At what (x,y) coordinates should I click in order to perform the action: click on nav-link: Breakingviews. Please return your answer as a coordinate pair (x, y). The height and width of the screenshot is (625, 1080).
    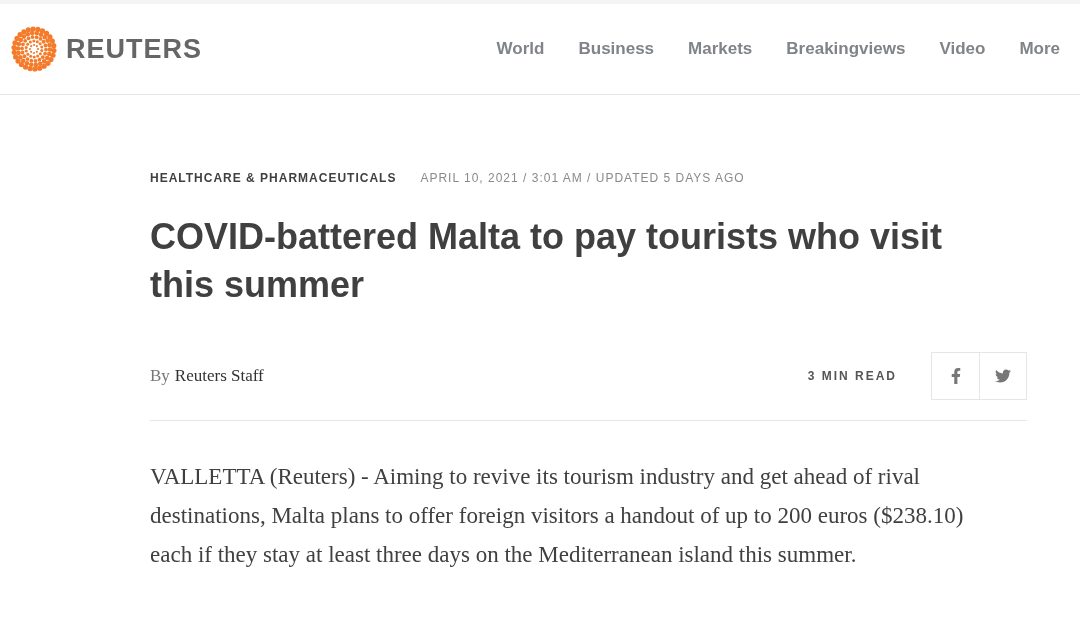
    Looking at the image, I should click on (846, 49).